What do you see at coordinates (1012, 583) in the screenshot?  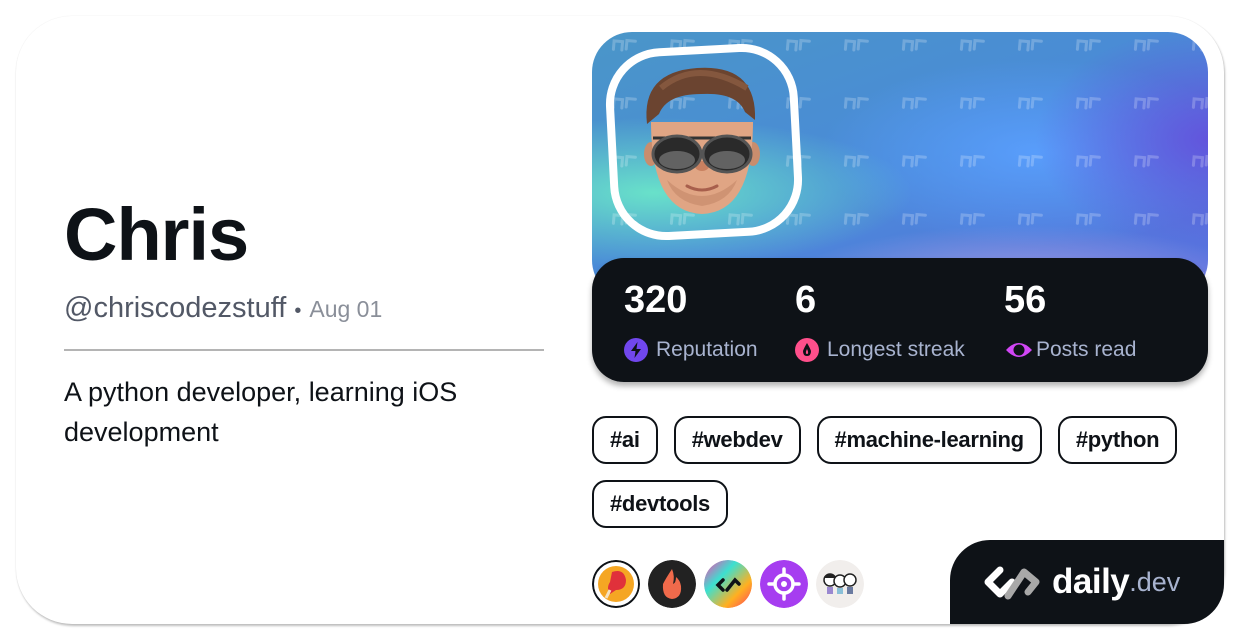 I see `daily-dev-logo-icon` at bounding box center [1012, 583].